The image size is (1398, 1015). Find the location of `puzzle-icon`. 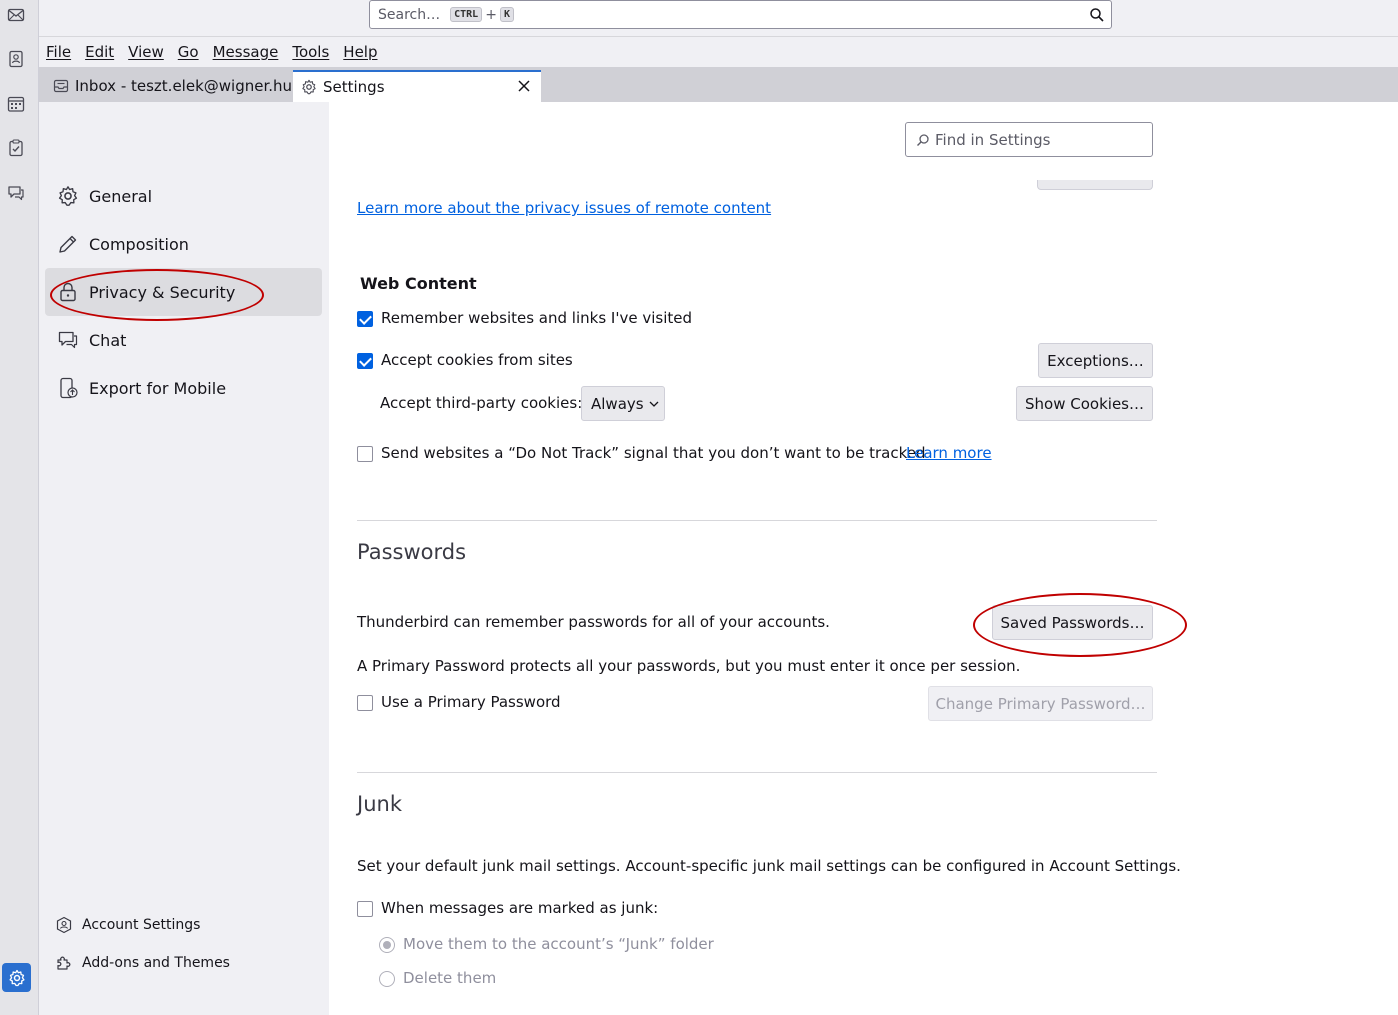

puzzle-icon is located at coordinates (64, 963).